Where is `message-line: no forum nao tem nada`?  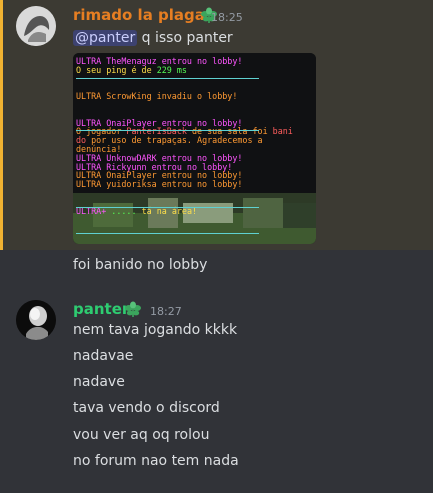
message-line: no forum nao tem nada is located at coordinates (156, 461).